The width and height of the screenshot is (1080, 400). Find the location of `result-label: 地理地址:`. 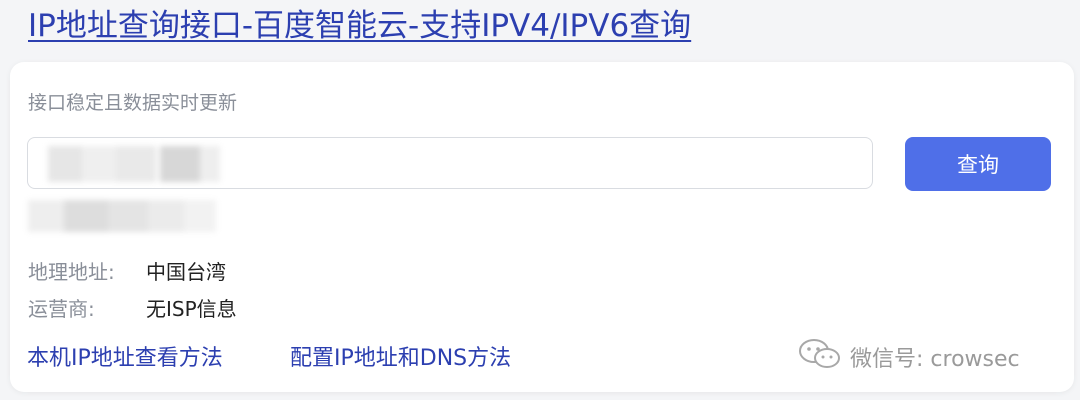

result-label: 地理地址: is located at coordinates (71, 272).